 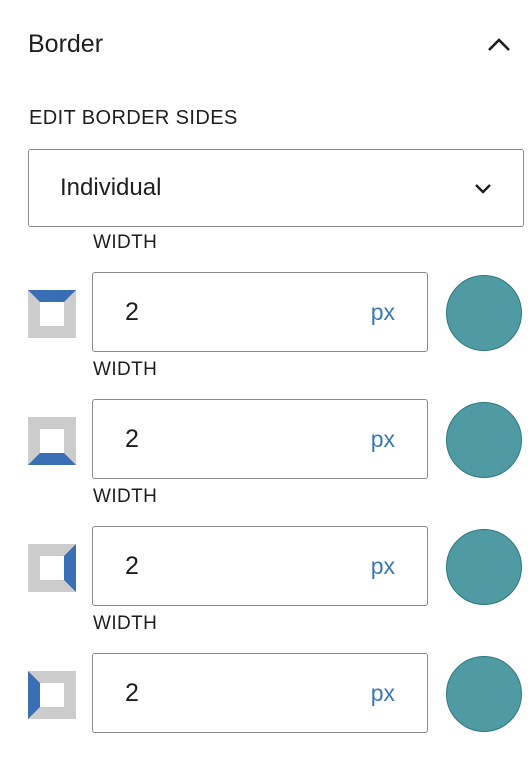 I want to click on border-sides-select: Individual, so click(x=276, y=188).